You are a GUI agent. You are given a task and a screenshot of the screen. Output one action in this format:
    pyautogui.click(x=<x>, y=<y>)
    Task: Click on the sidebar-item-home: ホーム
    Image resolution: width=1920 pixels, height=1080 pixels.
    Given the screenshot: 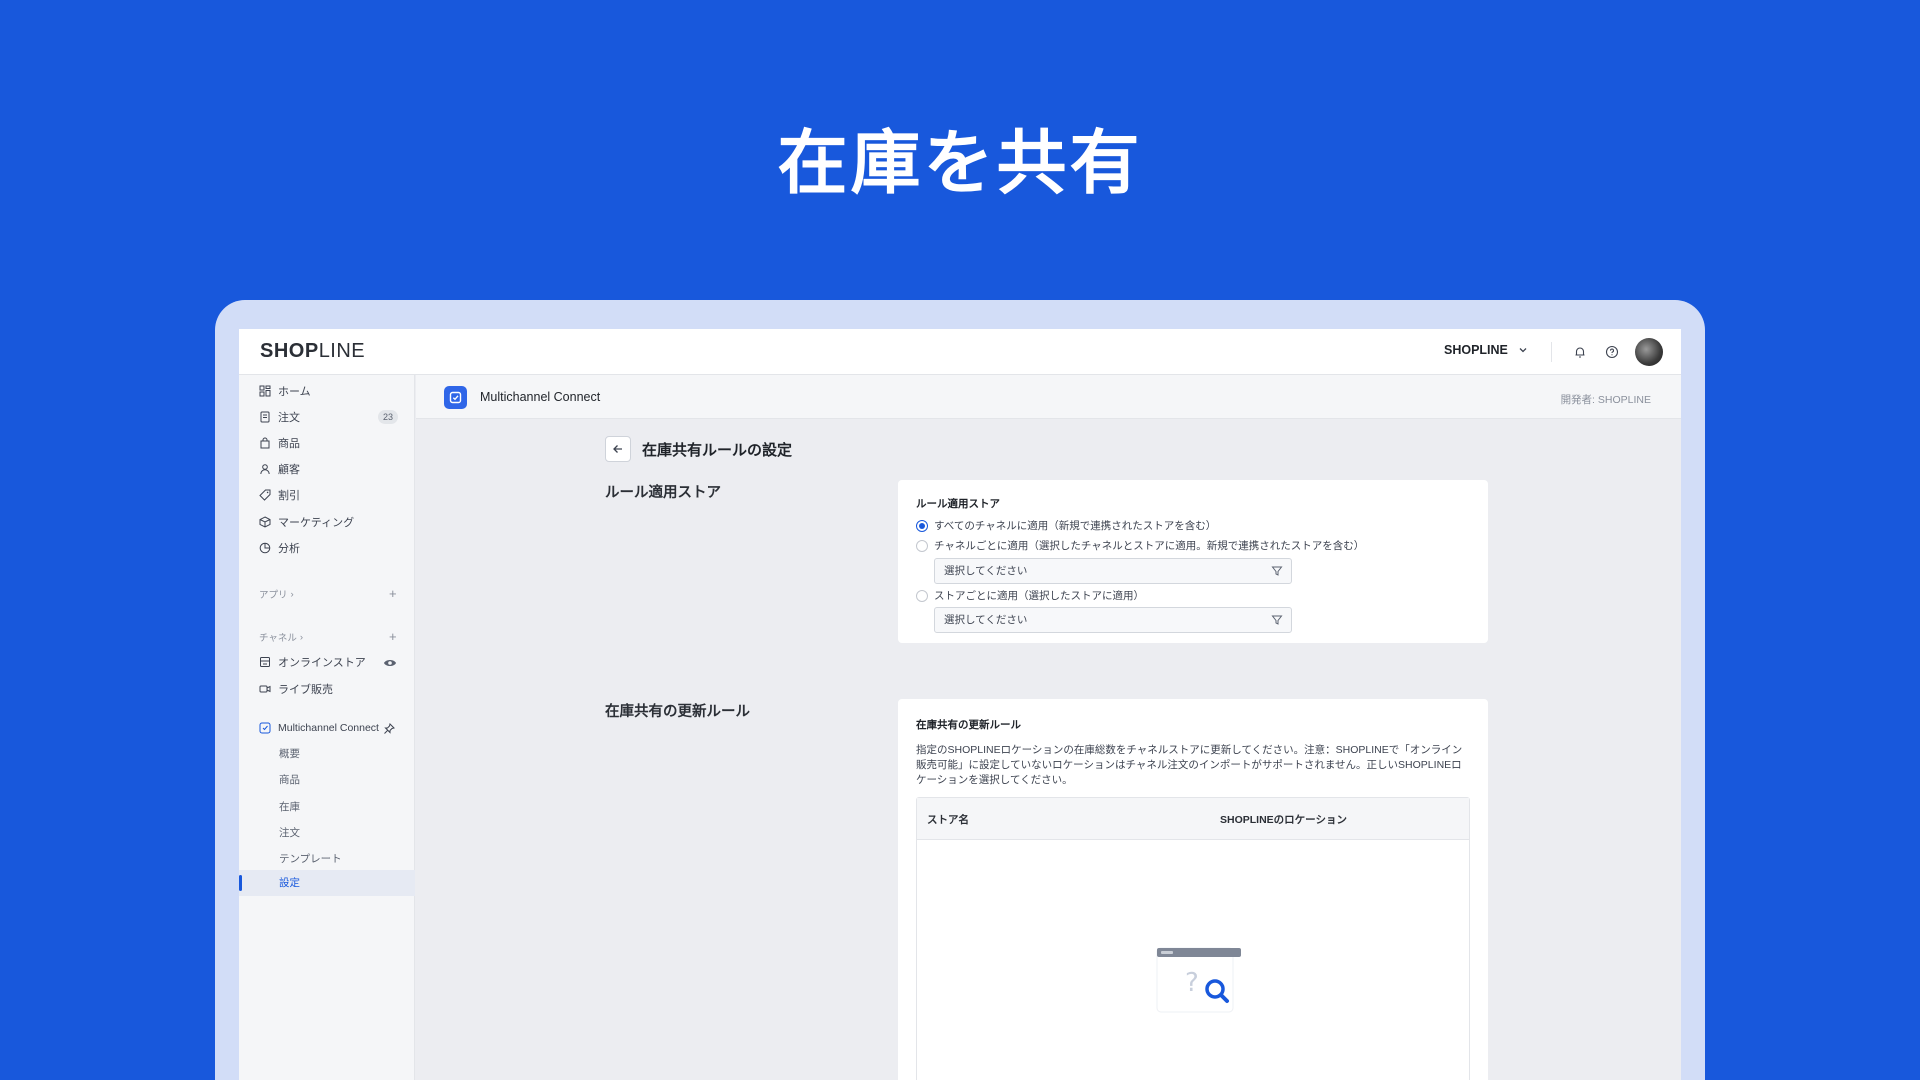 What is the action you would take?
    pyautogui.click(x=285, y=391)
    